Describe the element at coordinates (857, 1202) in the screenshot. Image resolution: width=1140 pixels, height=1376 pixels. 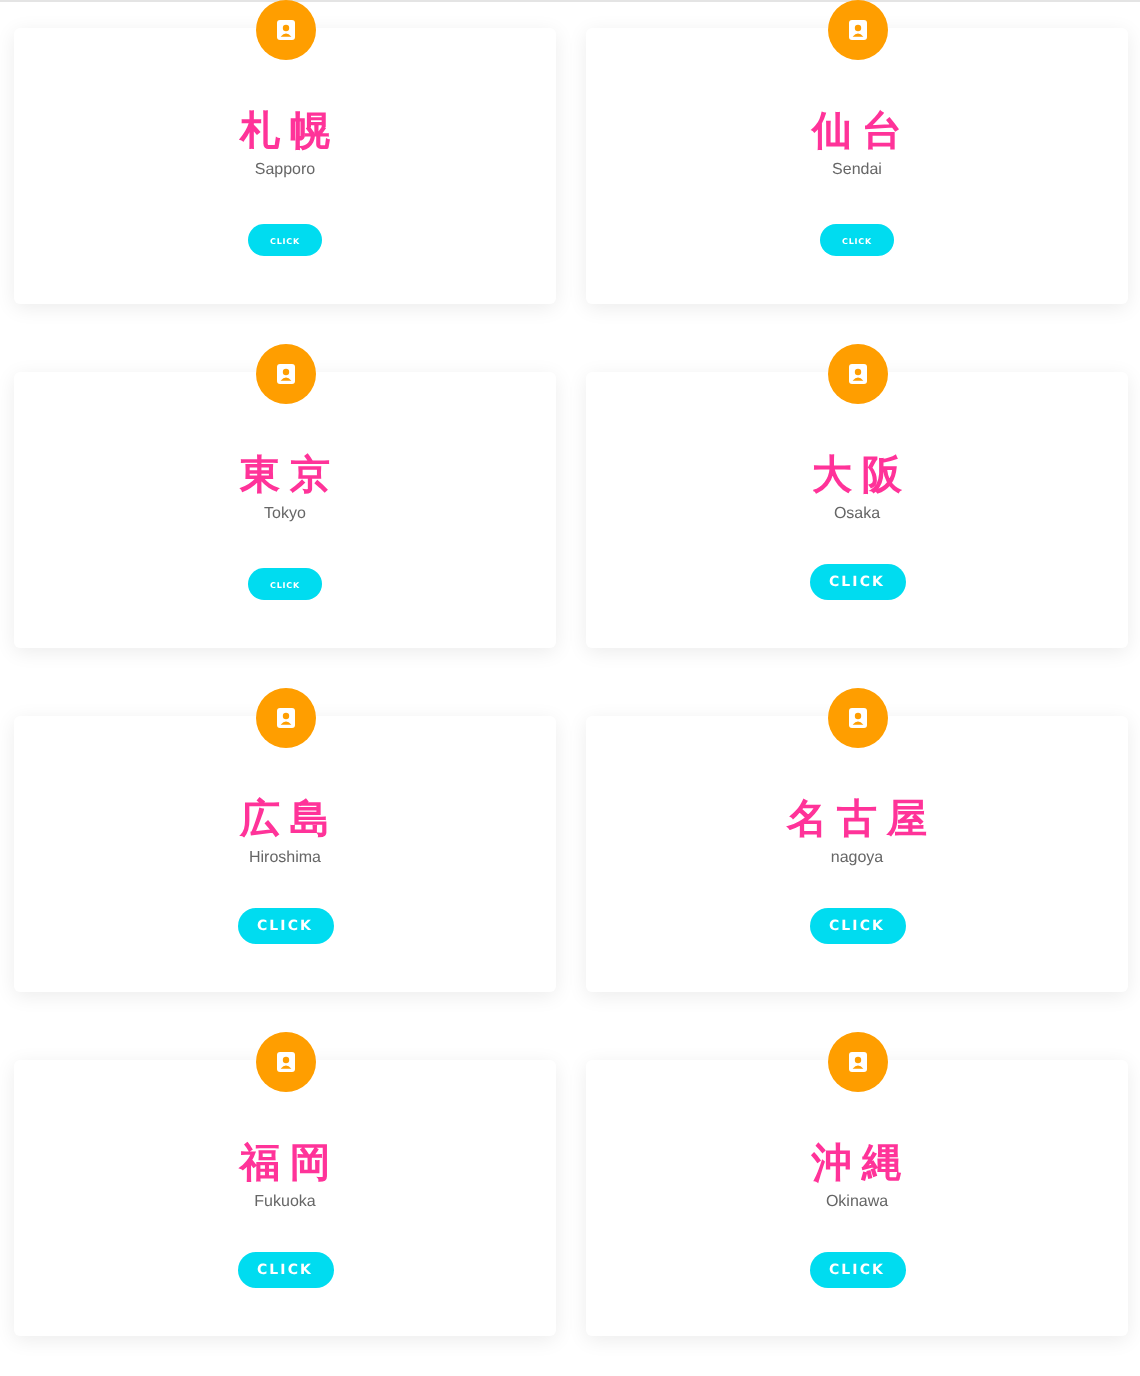
I see `city-subtitle: Okinawa` at that location.